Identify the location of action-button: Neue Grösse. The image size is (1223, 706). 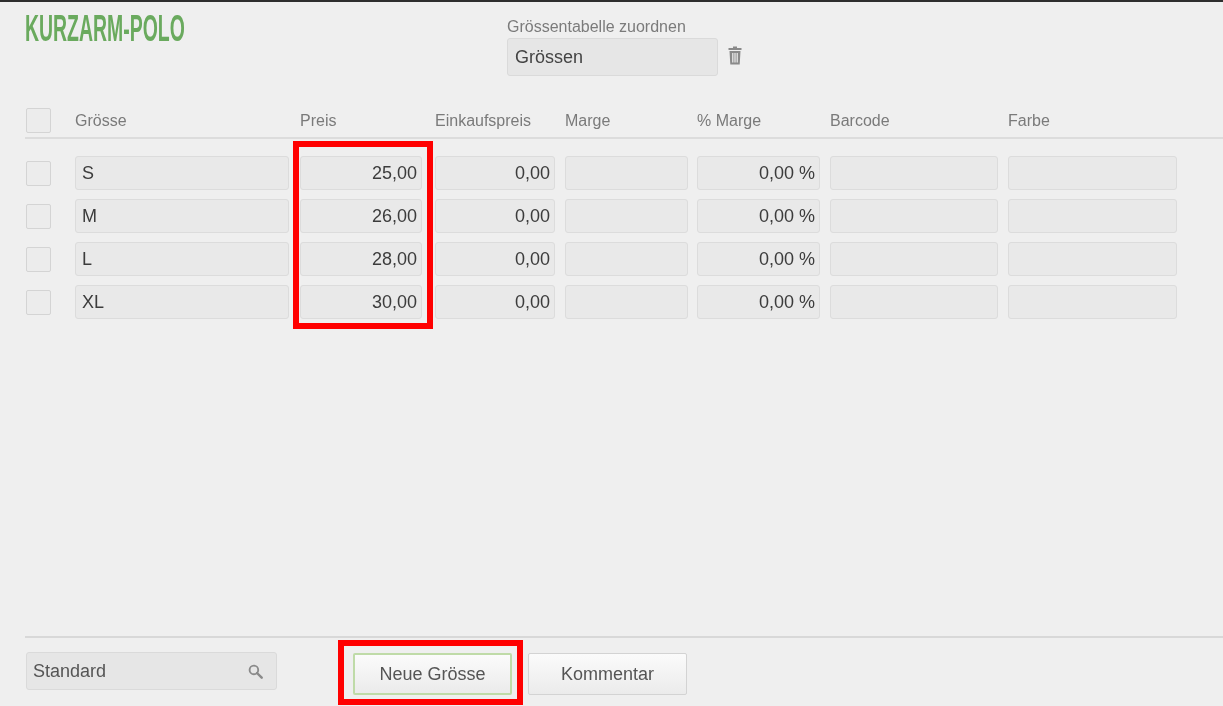
(432, 674).